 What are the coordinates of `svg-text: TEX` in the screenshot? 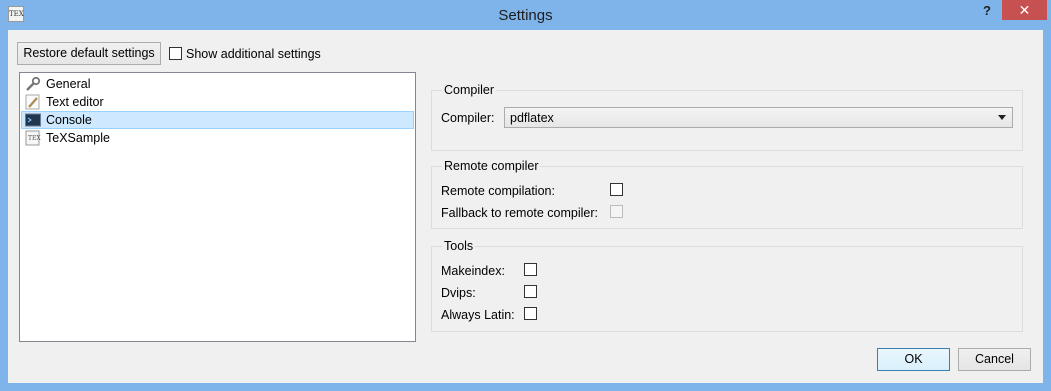 It's located at (34, 138).